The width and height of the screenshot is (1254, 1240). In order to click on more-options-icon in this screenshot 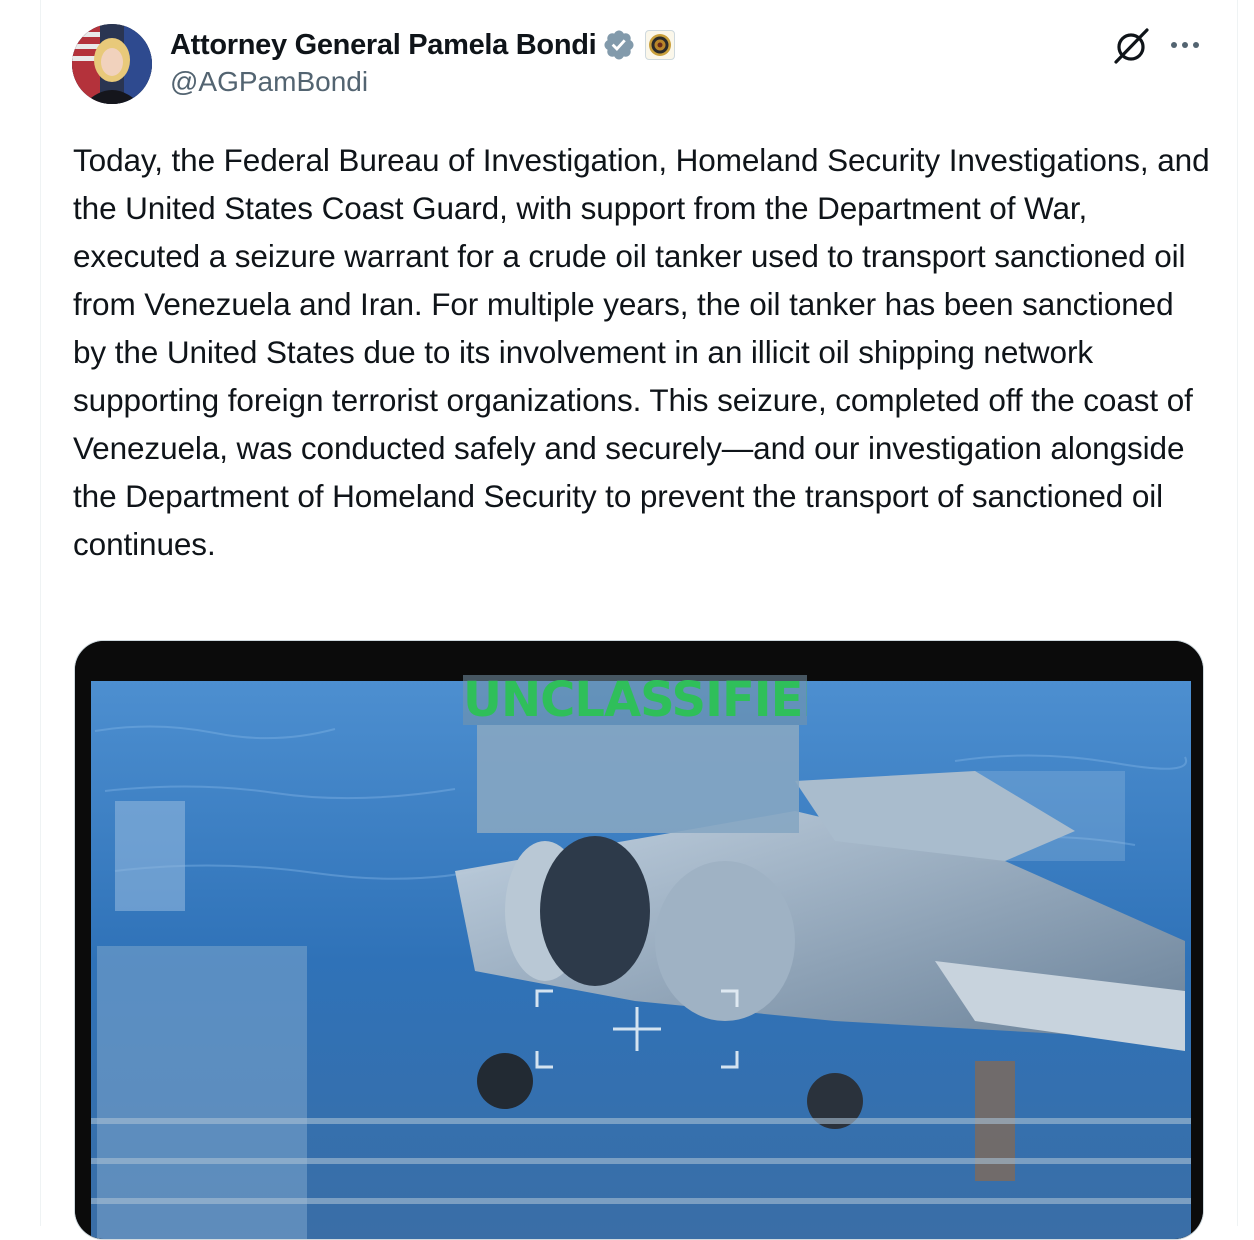, I will do `click(1186, 45)`.